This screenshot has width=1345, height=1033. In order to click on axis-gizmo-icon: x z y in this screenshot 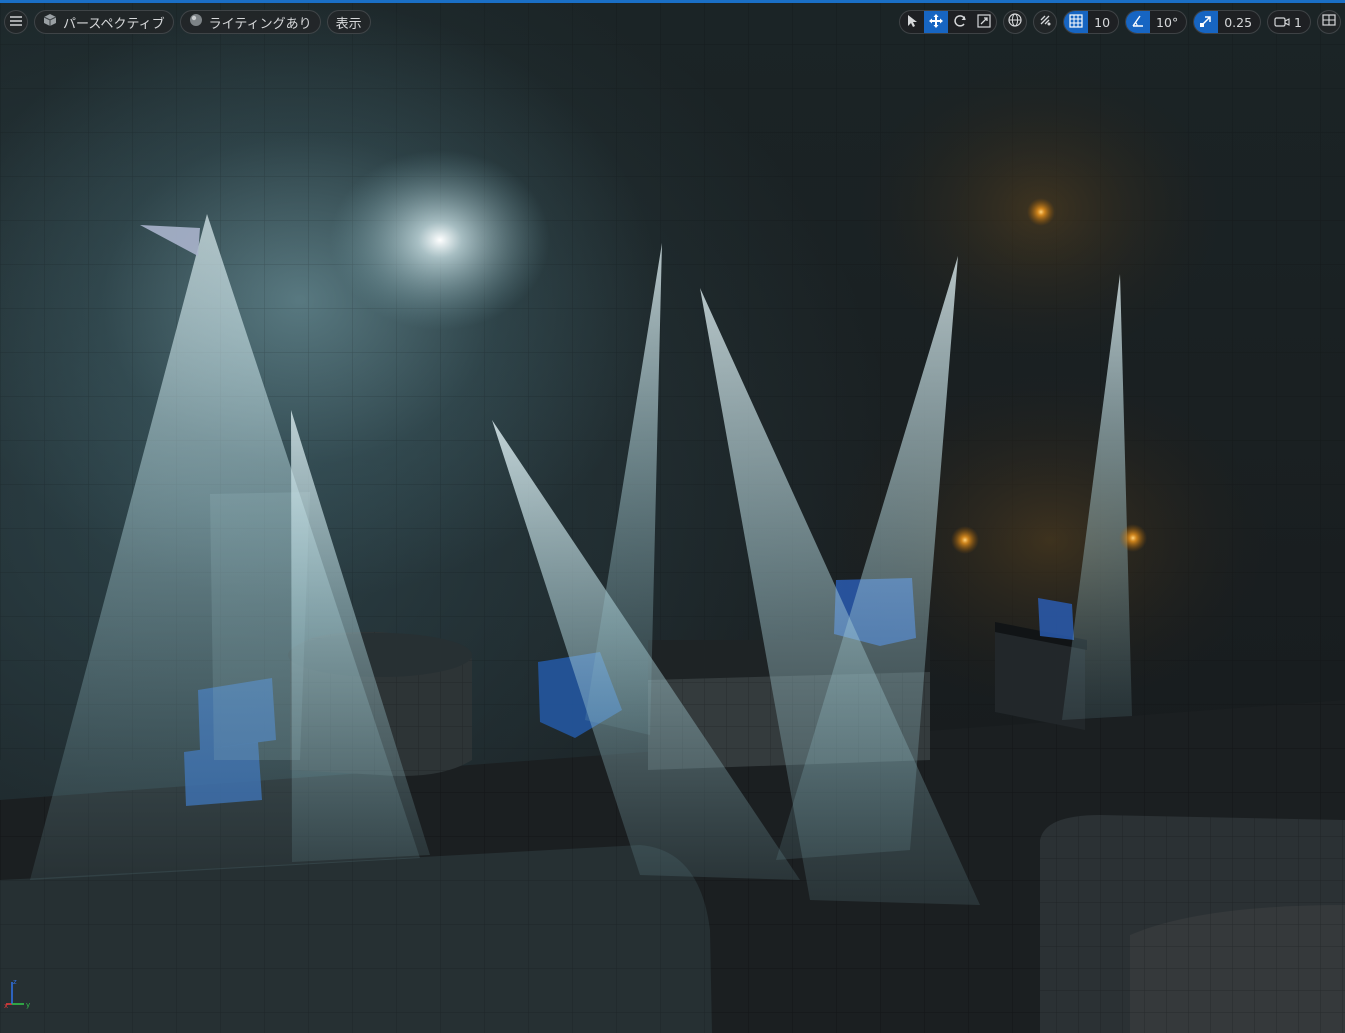, I will do `click(17, 994)`.